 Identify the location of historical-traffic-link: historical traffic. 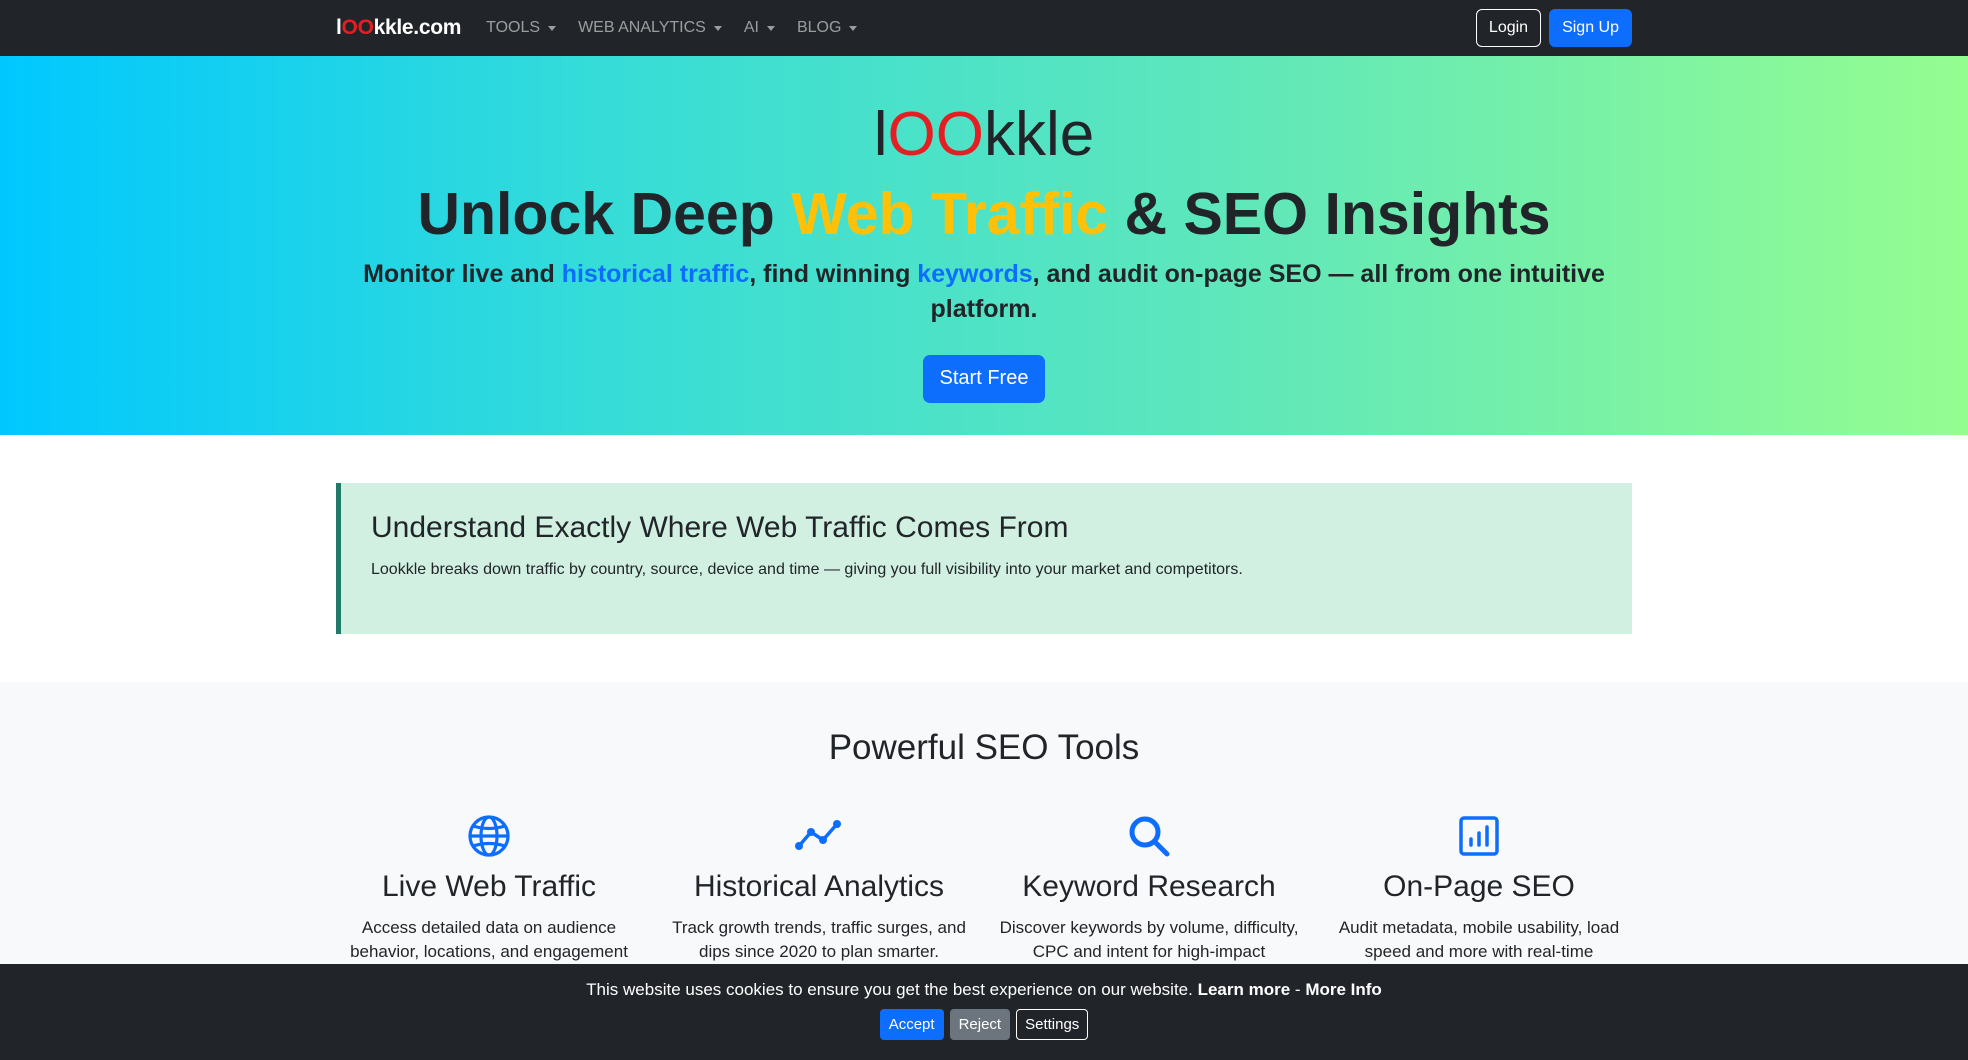
(656, 274).